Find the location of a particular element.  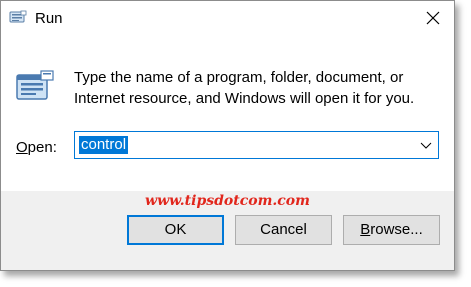

open-label-accesskey: O is located at coordinates (22, 147).